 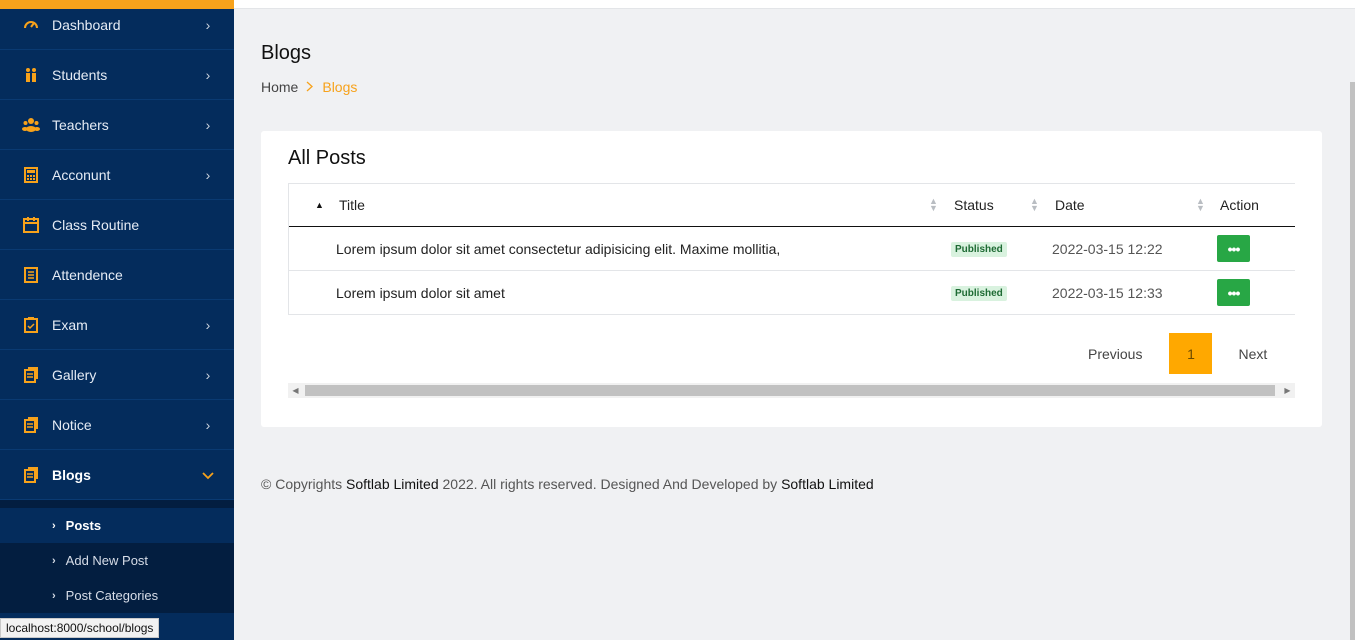 What do you see at coordinates (1287, 390) in the screenshot?
I see `scroll-right-icon: ▶` at bounding box center [1287, 390].